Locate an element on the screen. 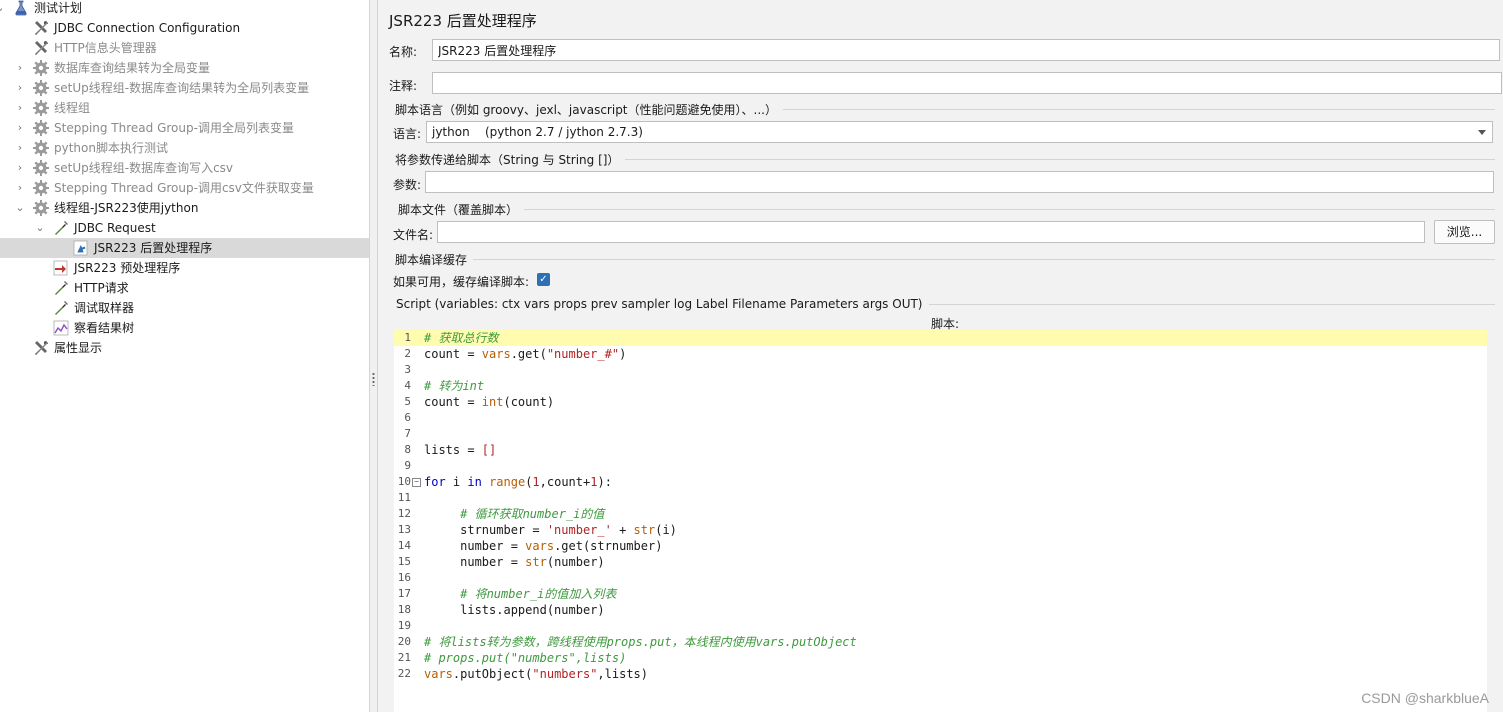 The height and width of the screenshot is (712, 1503). fold-toggle-icon: − is located at coordinates (416, 482).